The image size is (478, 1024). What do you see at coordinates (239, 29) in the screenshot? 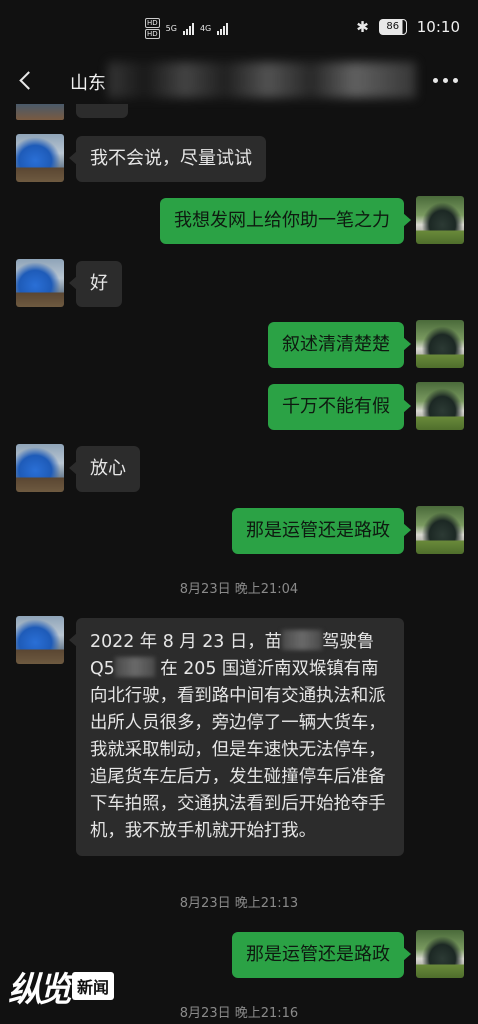
I see `status-bar: HD HD 5G 4G ✱ 86 10:10` at bounding box center [239, 29].